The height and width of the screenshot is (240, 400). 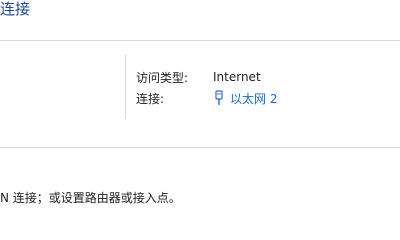 I want to click on section-heading: 连接, so click(x=15, y=9).